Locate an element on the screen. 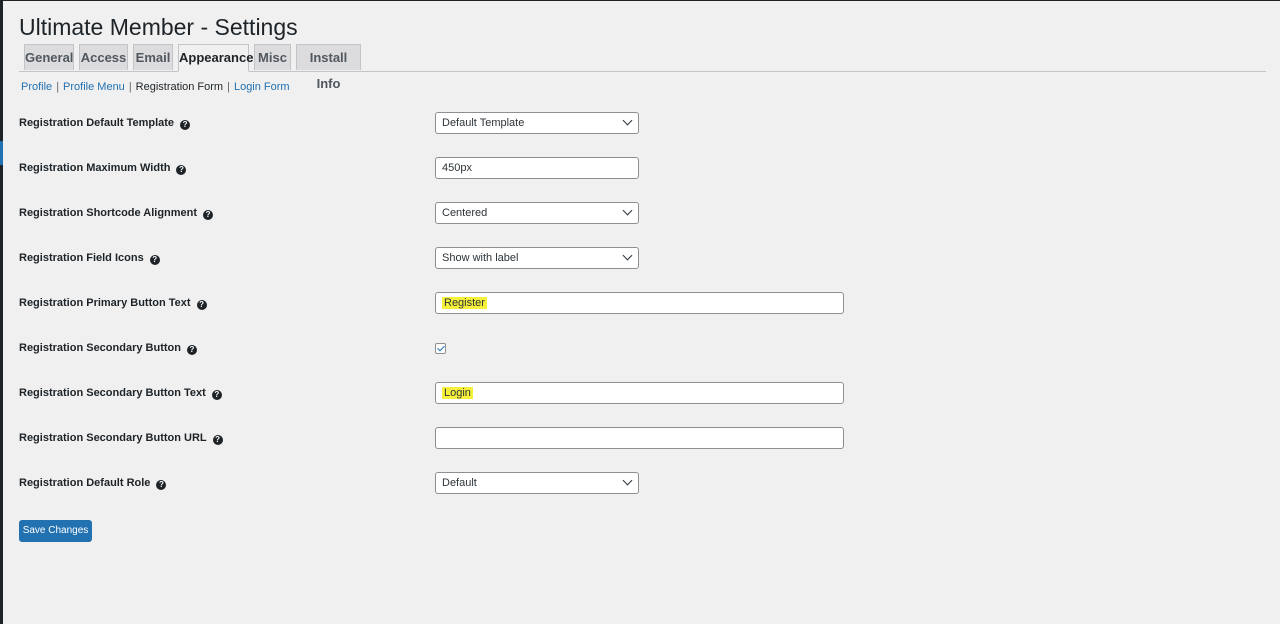 The height and width of the screenshot is (624, 1280). secondary-button-text-label: Registration Secondary Button Text is located at coordinates (112, 393).